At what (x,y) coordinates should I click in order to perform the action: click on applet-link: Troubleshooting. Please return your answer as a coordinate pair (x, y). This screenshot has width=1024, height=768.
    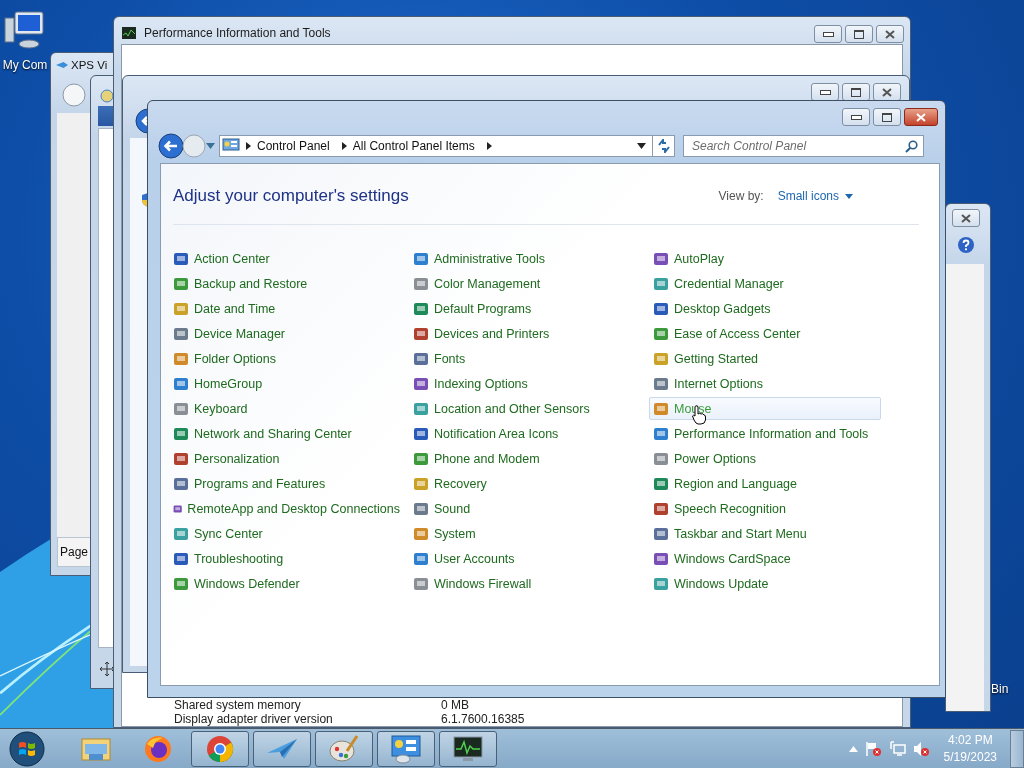
    Looking at the image, I should click on (285, 558).